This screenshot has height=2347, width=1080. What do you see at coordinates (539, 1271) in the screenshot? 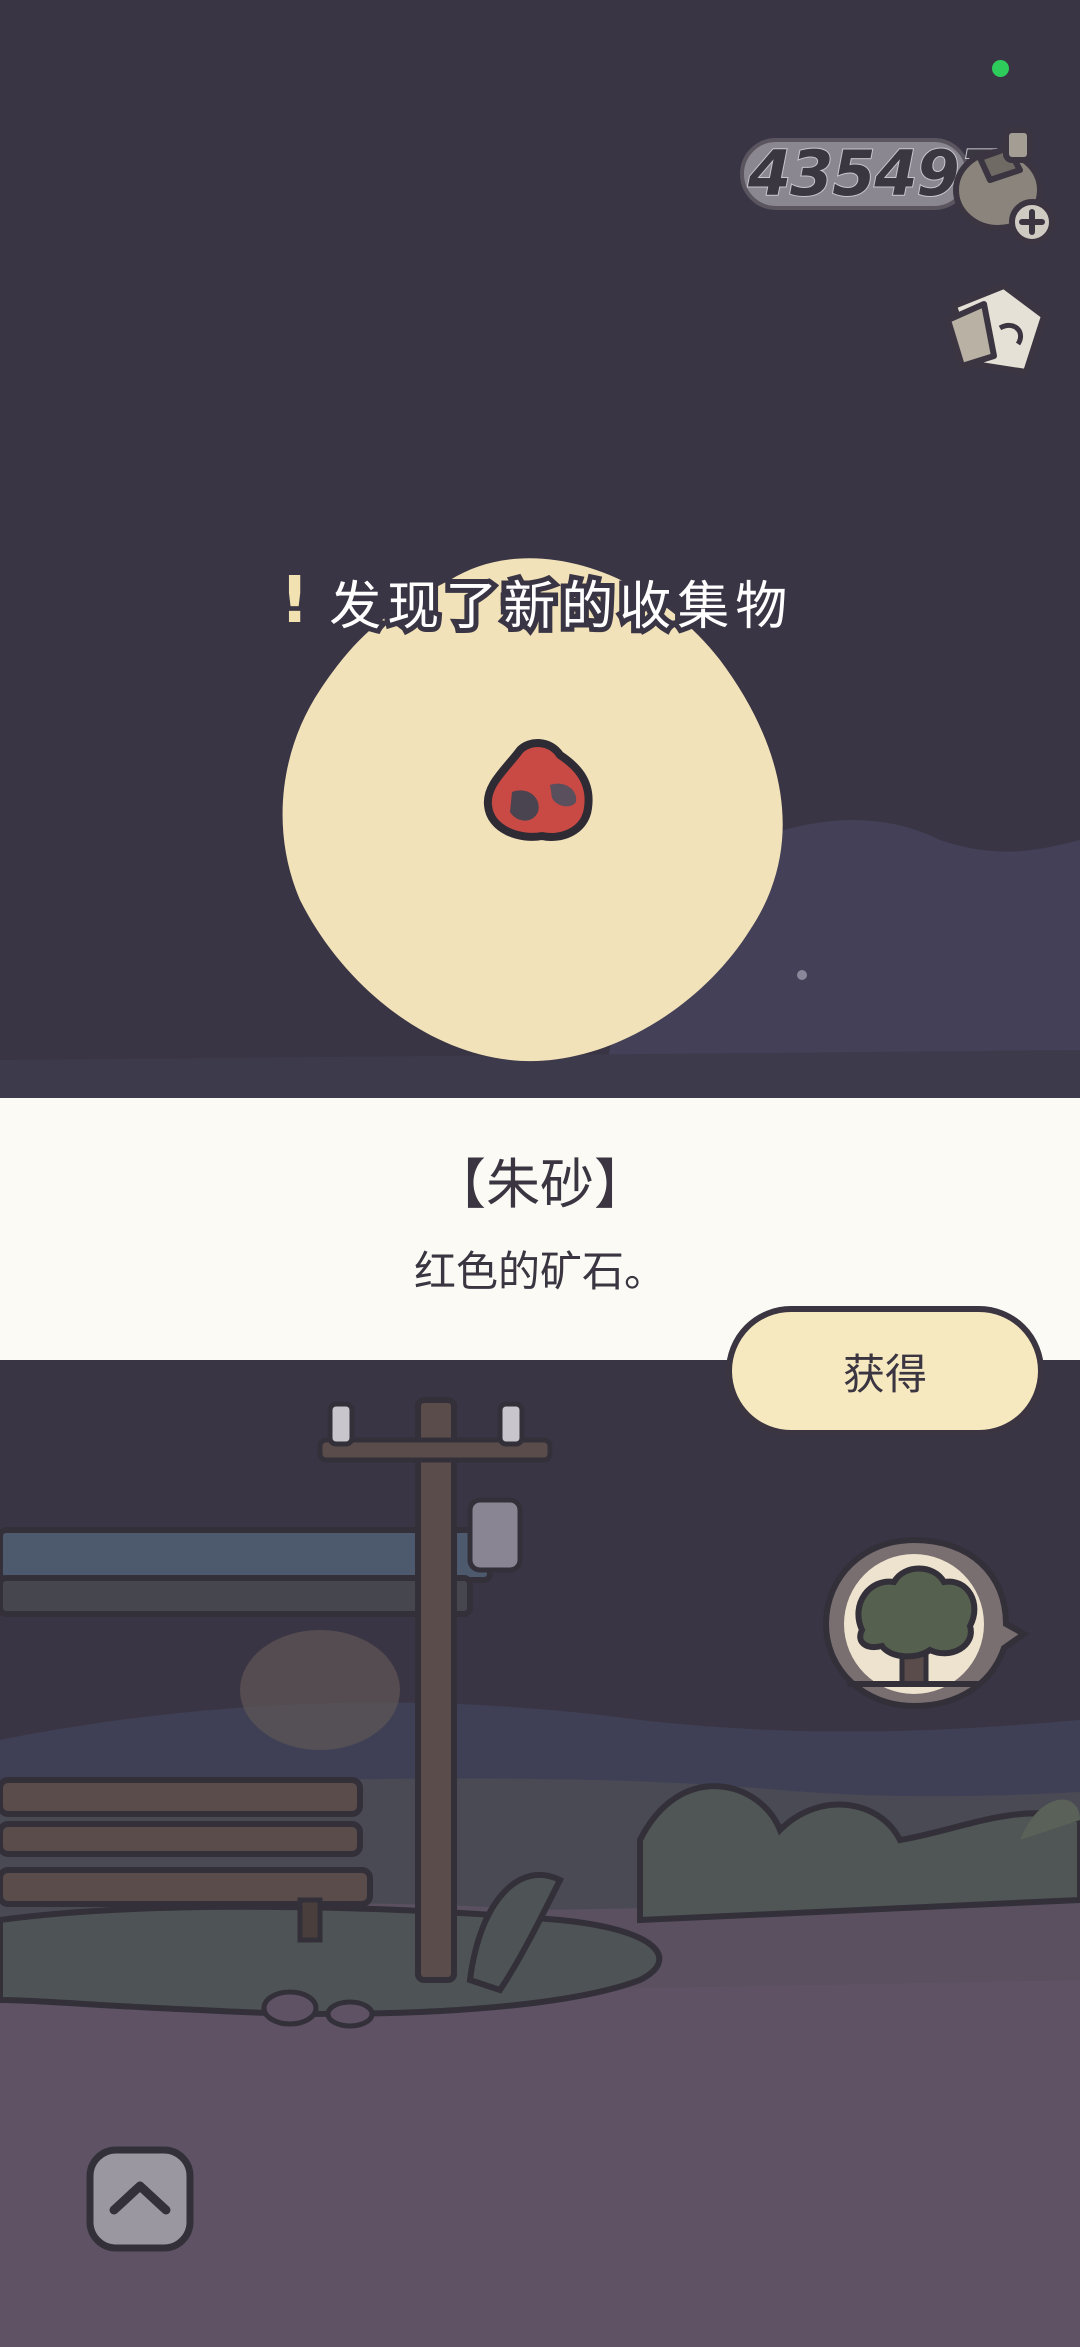
I see `item-description: 红色的矿石。` at bounding box center [539, 1271].